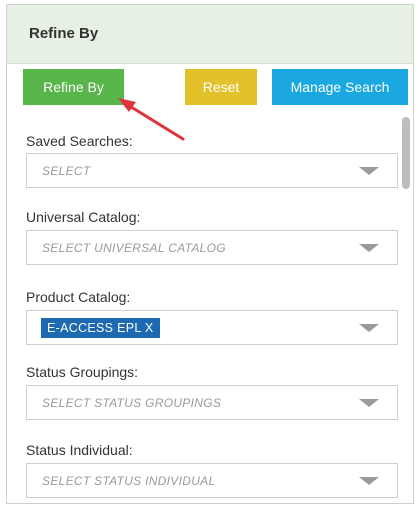  Describe the element at coordinates (79, 141) in the screenshot. I see `saved-searches-label: Saved Searches:` at that location.